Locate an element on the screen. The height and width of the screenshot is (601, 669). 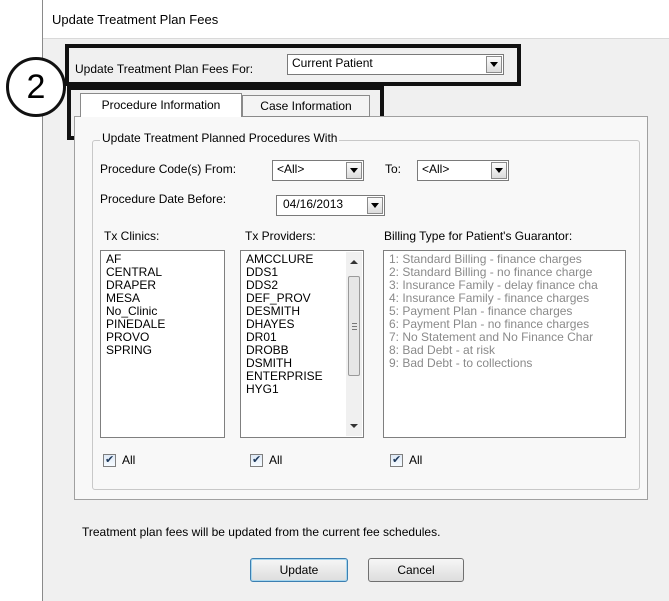
scroll-up-icon is located at coordinates (354, 262).